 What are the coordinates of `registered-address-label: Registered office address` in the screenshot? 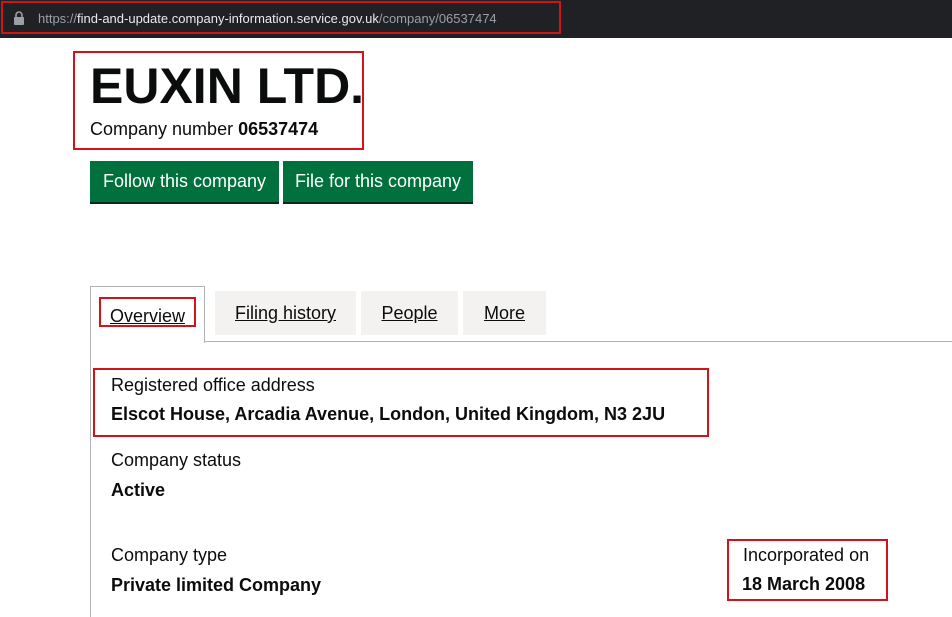 It's located at (213, 385).